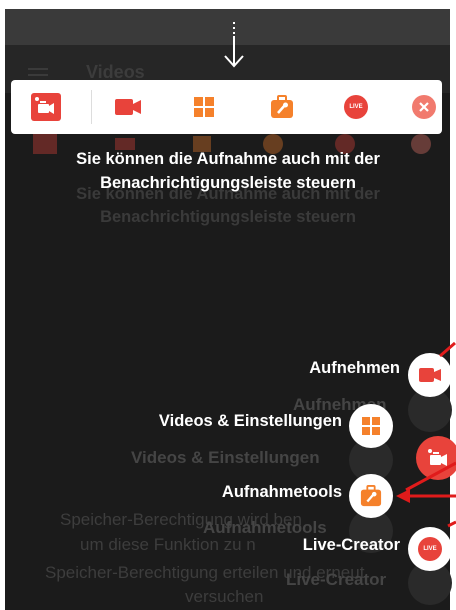  I want to click on pointer-arrow-icon, so click(234, 45).